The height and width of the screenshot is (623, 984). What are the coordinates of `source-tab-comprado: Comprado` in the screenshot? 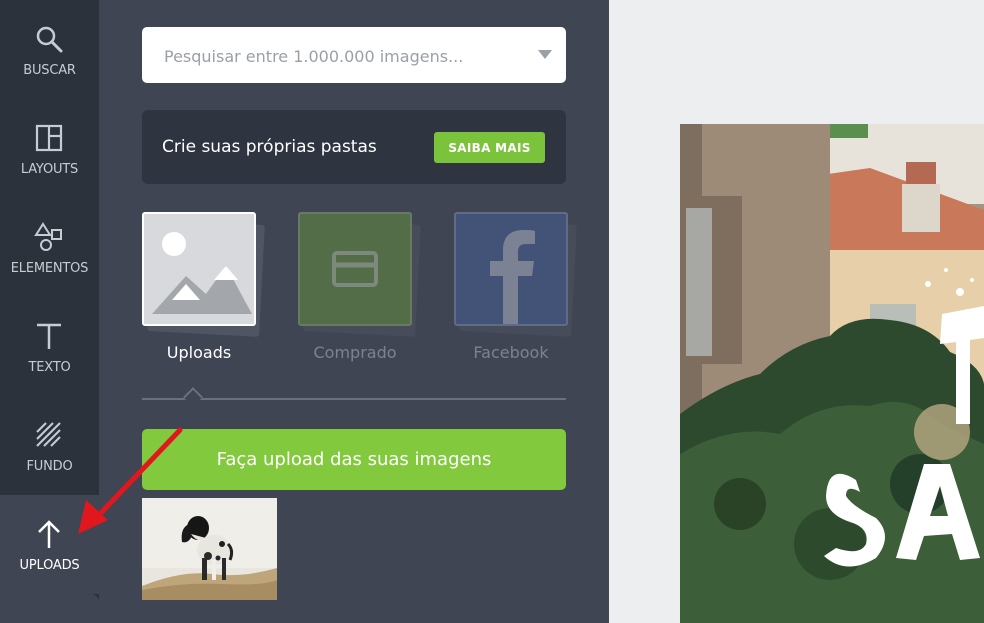 It's located at (359, 292).